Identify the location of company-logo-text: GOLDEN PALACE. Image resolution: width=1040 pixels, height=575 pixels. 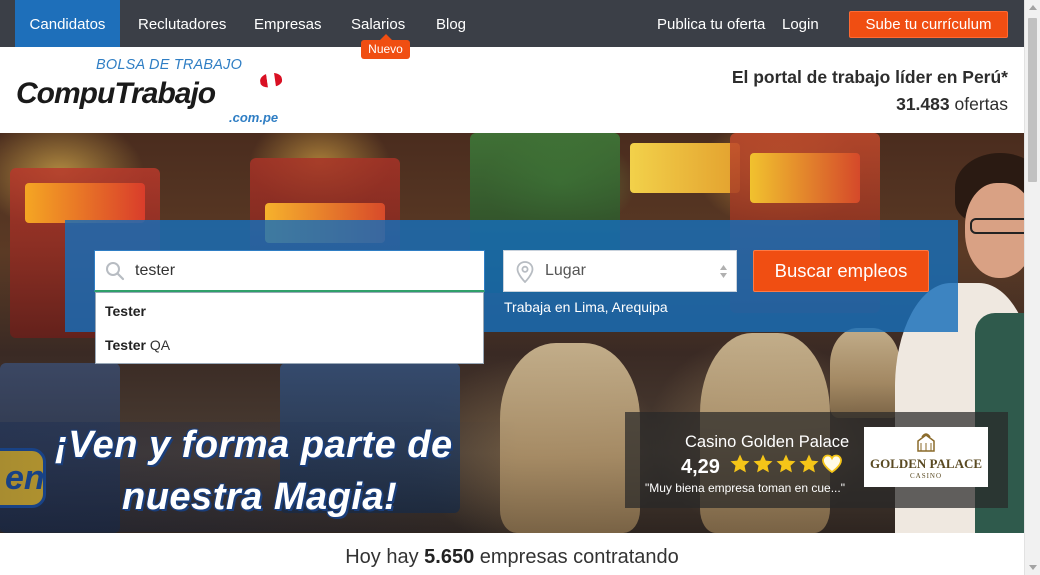
(926, 463).